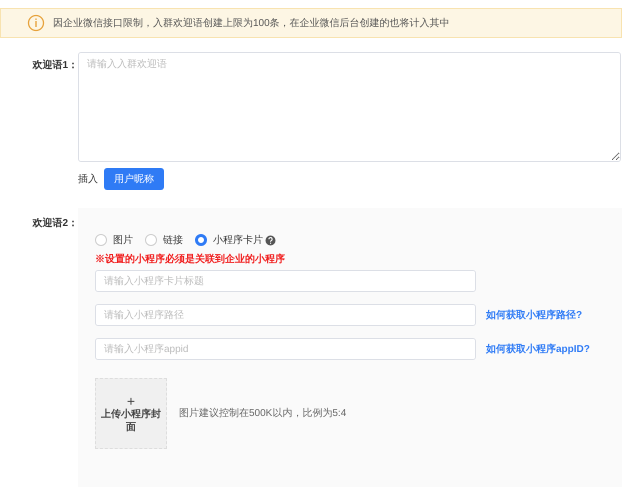 This screenshot has height=502, width=640. I want to click on help-link: 如何获取小程序路径?, so click(534, 315).